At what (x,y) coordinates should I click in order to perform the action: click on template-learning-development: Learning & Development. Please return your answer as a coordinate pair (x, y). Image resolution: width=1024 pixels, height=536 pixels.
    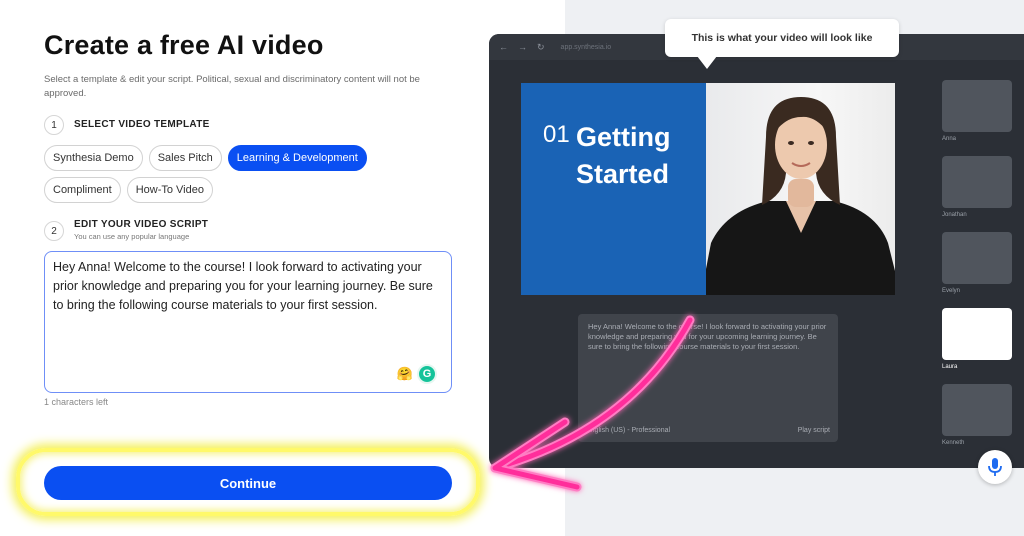
    Looking at the image, I should click on (297, 158).